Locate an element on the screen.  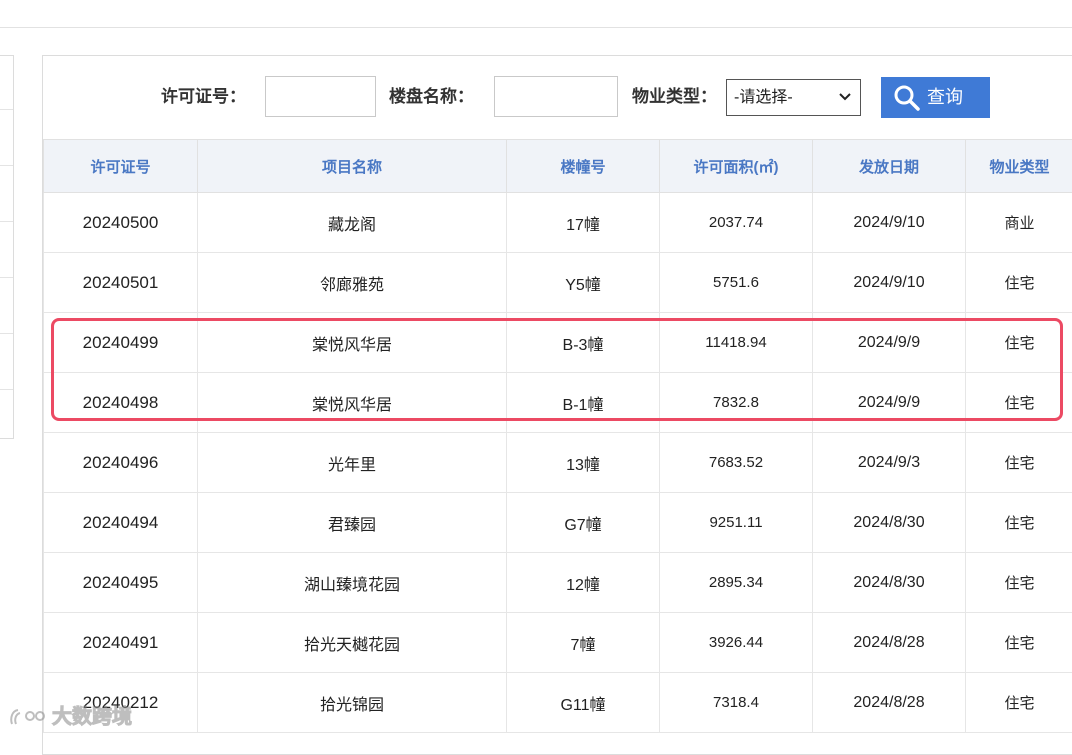
left-sidebar-fragment is located at coordinates (7, 247).